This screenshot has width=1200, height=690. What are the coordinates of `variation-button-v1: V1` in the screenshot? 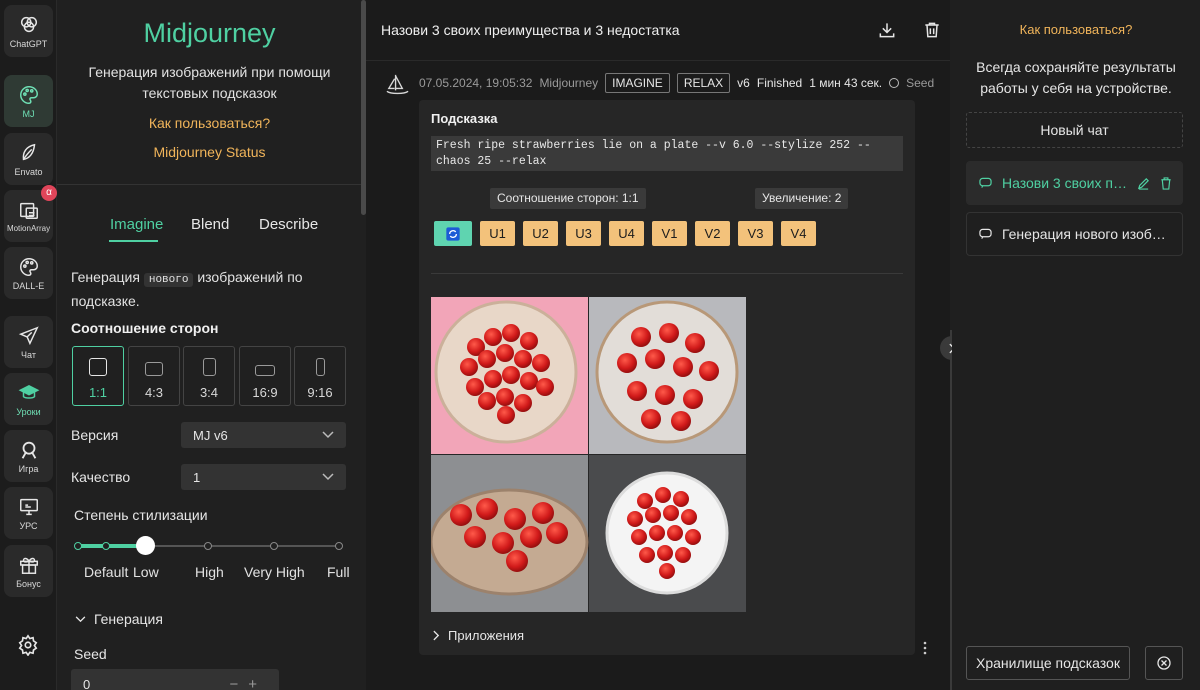 It's located at (669, 233).